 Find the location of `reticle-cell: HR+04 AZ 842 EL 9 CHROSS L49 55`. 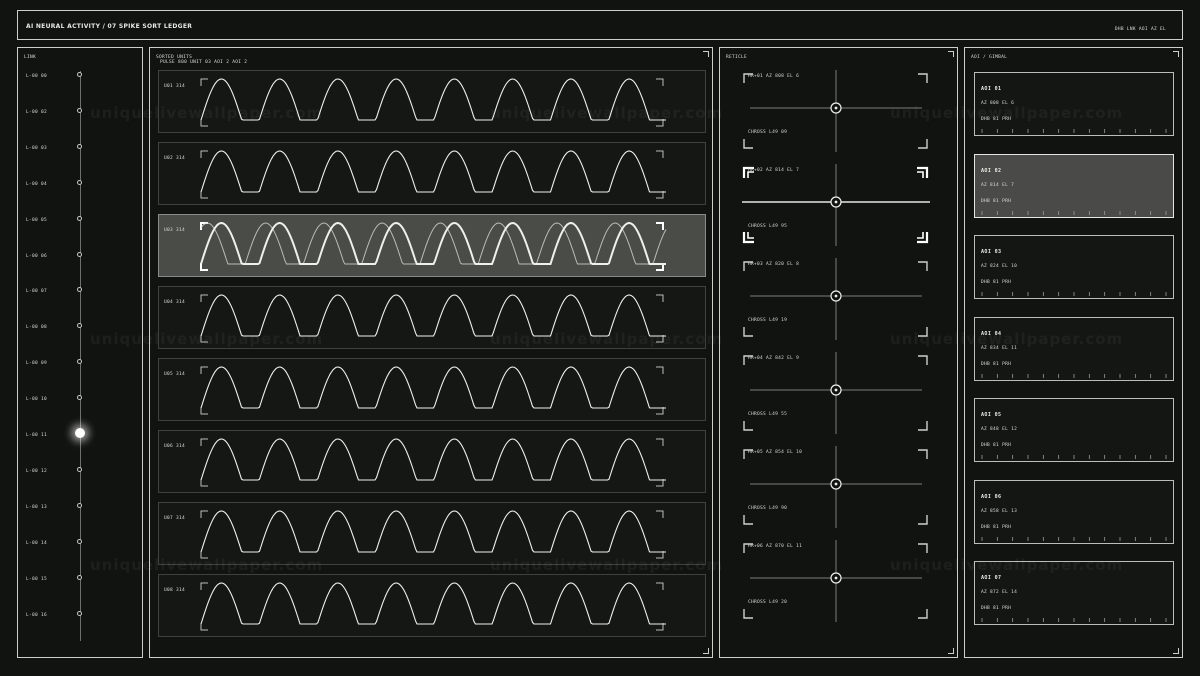

reticle-cell: HR+04 AZ 842 EL 9 CHROSS L49 55 is located at coordinates (839, 393).